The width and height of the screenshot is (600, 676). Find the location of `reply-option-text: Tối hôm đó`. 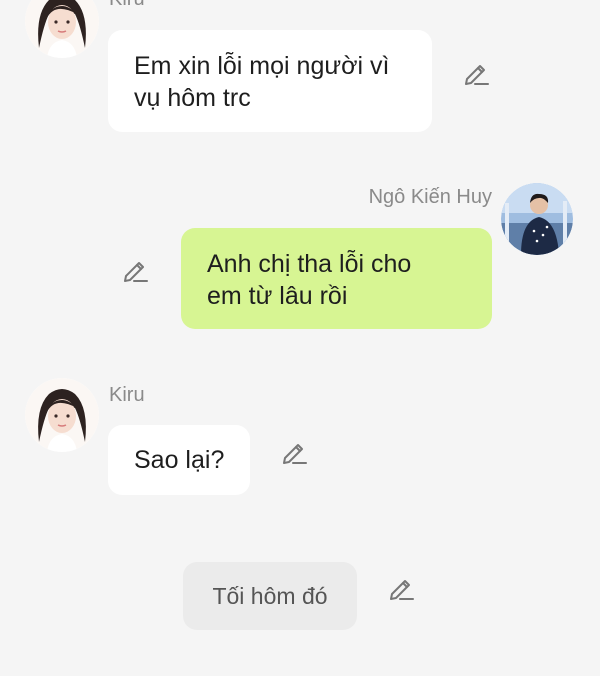

reply-option-text: Tối hôm đó is located at coordinates (270, 596).